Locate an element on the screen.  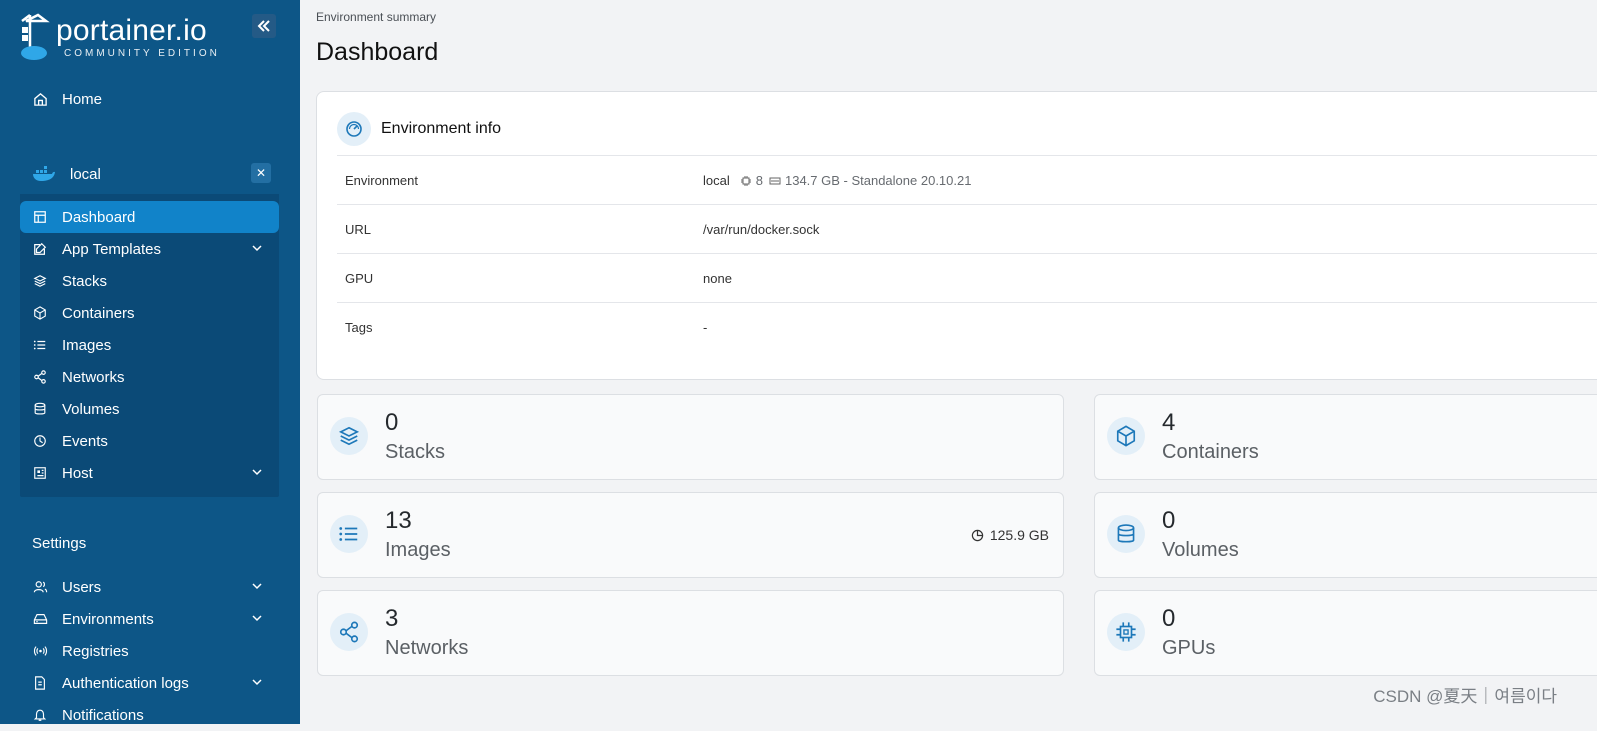
sidebar-item-registries: Registries is located at coordinates (149, 651).